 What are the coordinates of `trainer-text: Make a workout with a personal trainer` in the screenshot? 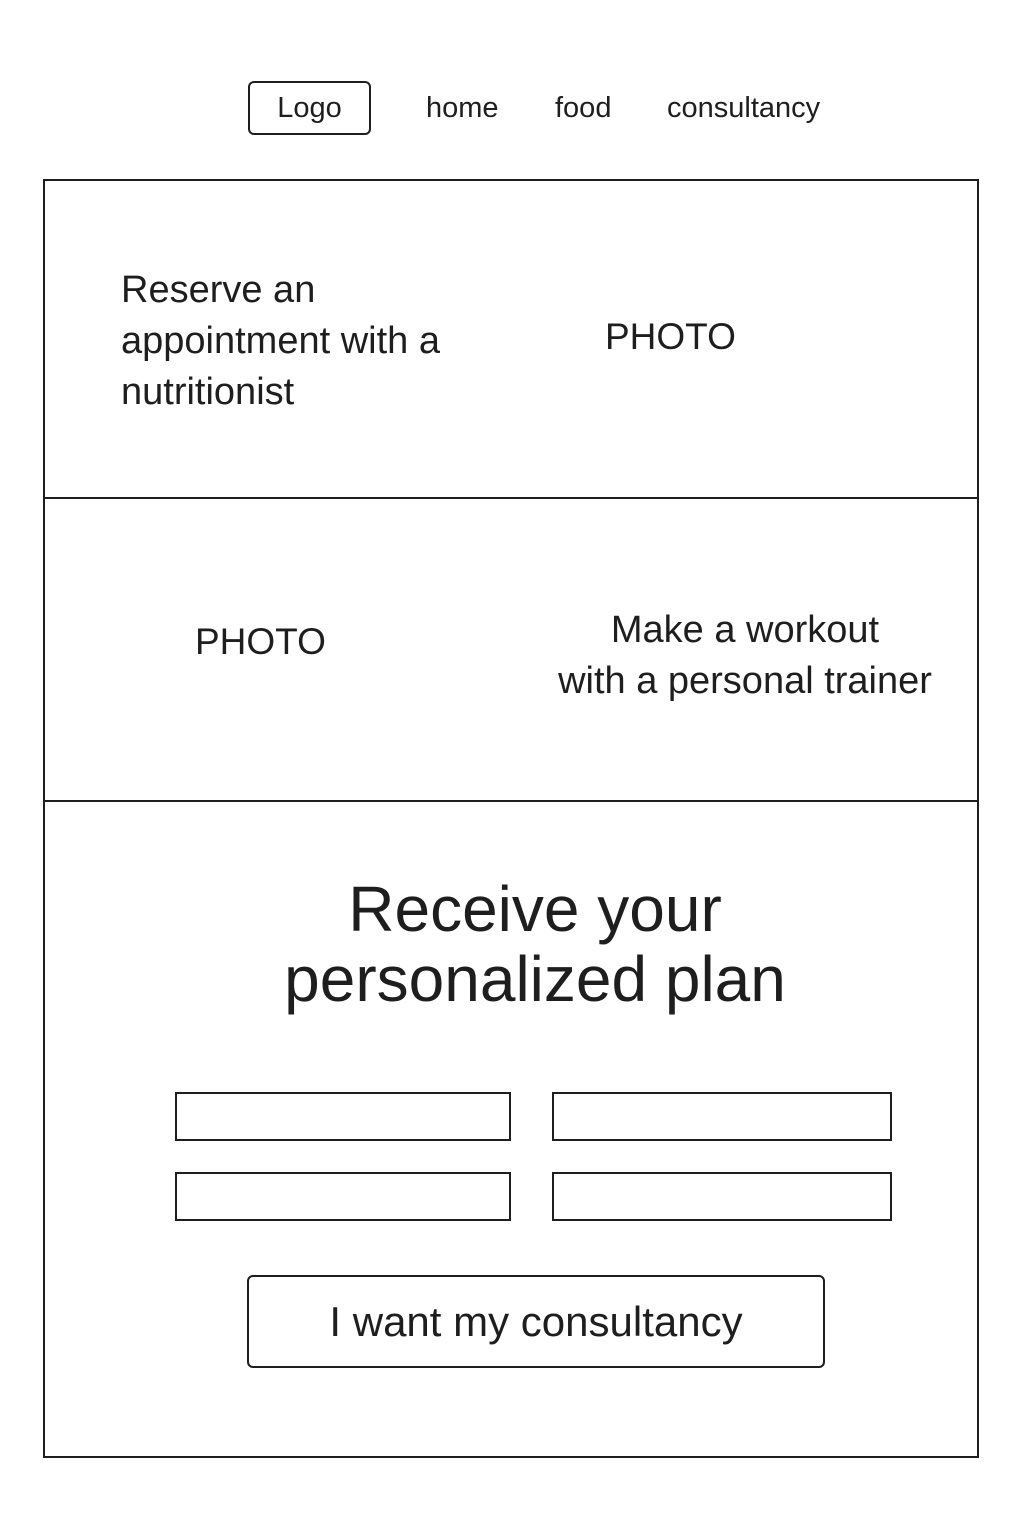 It's located at (745, 656).